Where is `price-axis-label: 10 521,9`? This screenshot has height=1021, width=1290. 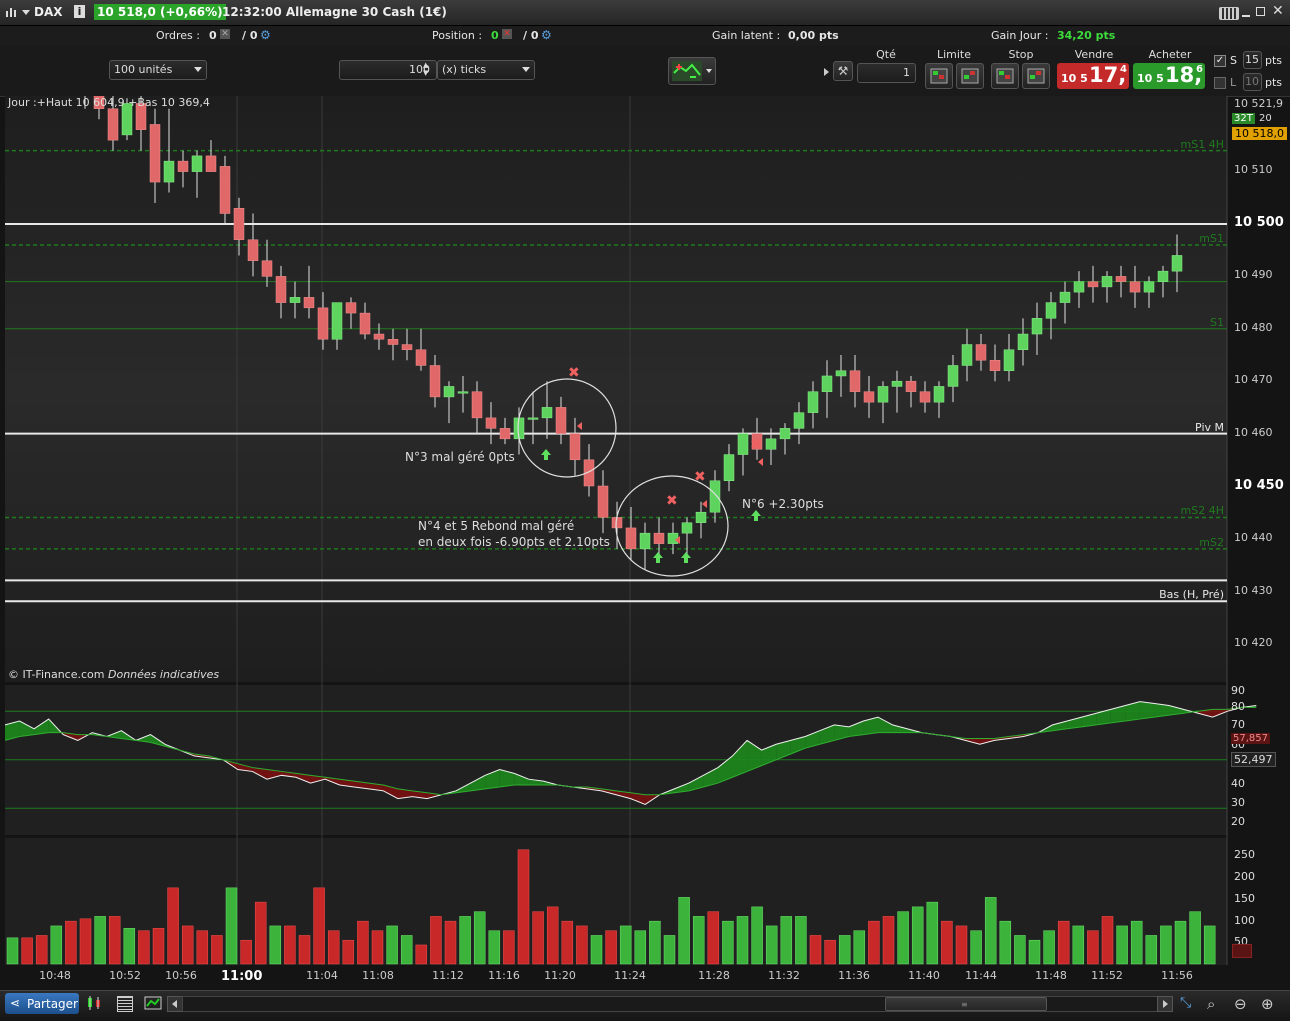
price-axis-label: 10 521,9 is located at coordinates (1258, 103).